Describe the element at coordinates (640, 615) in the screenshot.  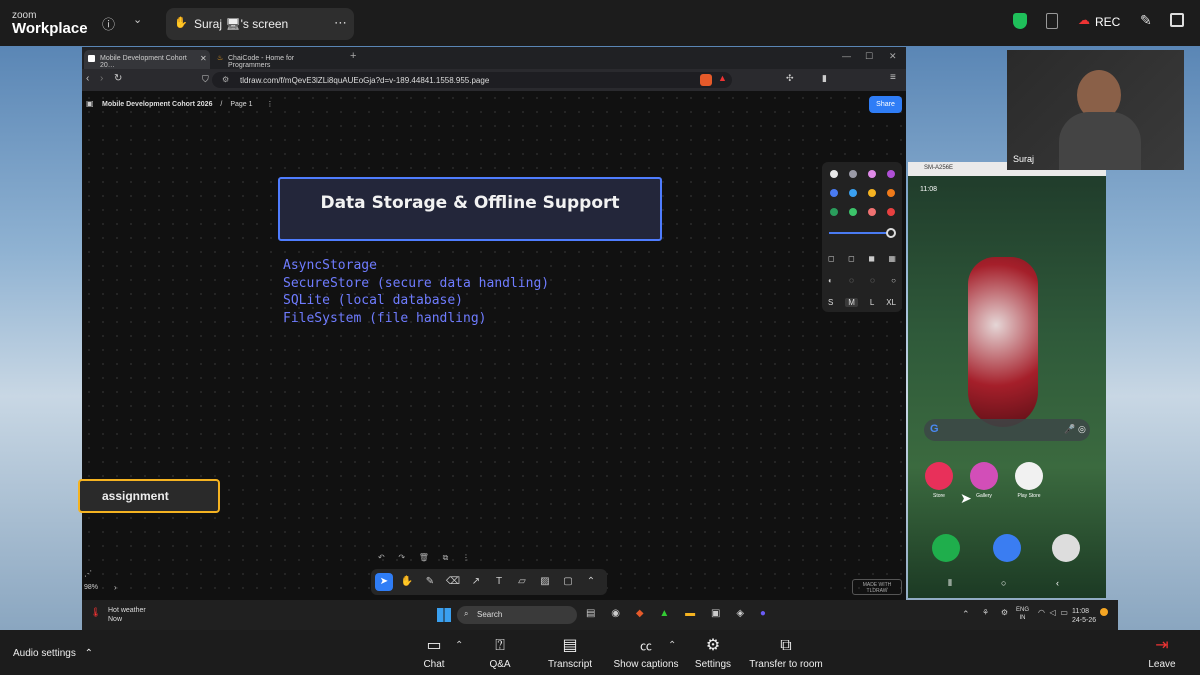
I see `brave-icon: ◆` at that location.